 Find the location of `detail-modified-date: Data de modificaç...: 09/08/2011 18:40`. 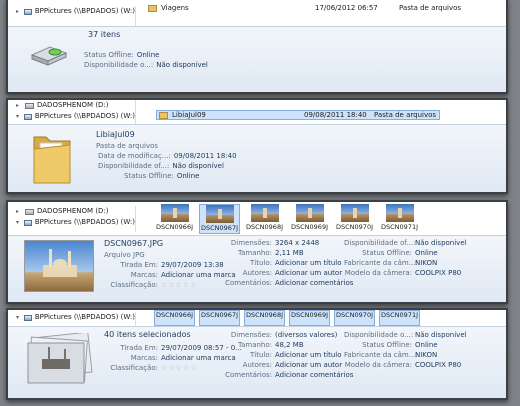

detail-modified-date: Data de modificaç...: 09/08/2011 18:40 is located at coordinates (167, 156).